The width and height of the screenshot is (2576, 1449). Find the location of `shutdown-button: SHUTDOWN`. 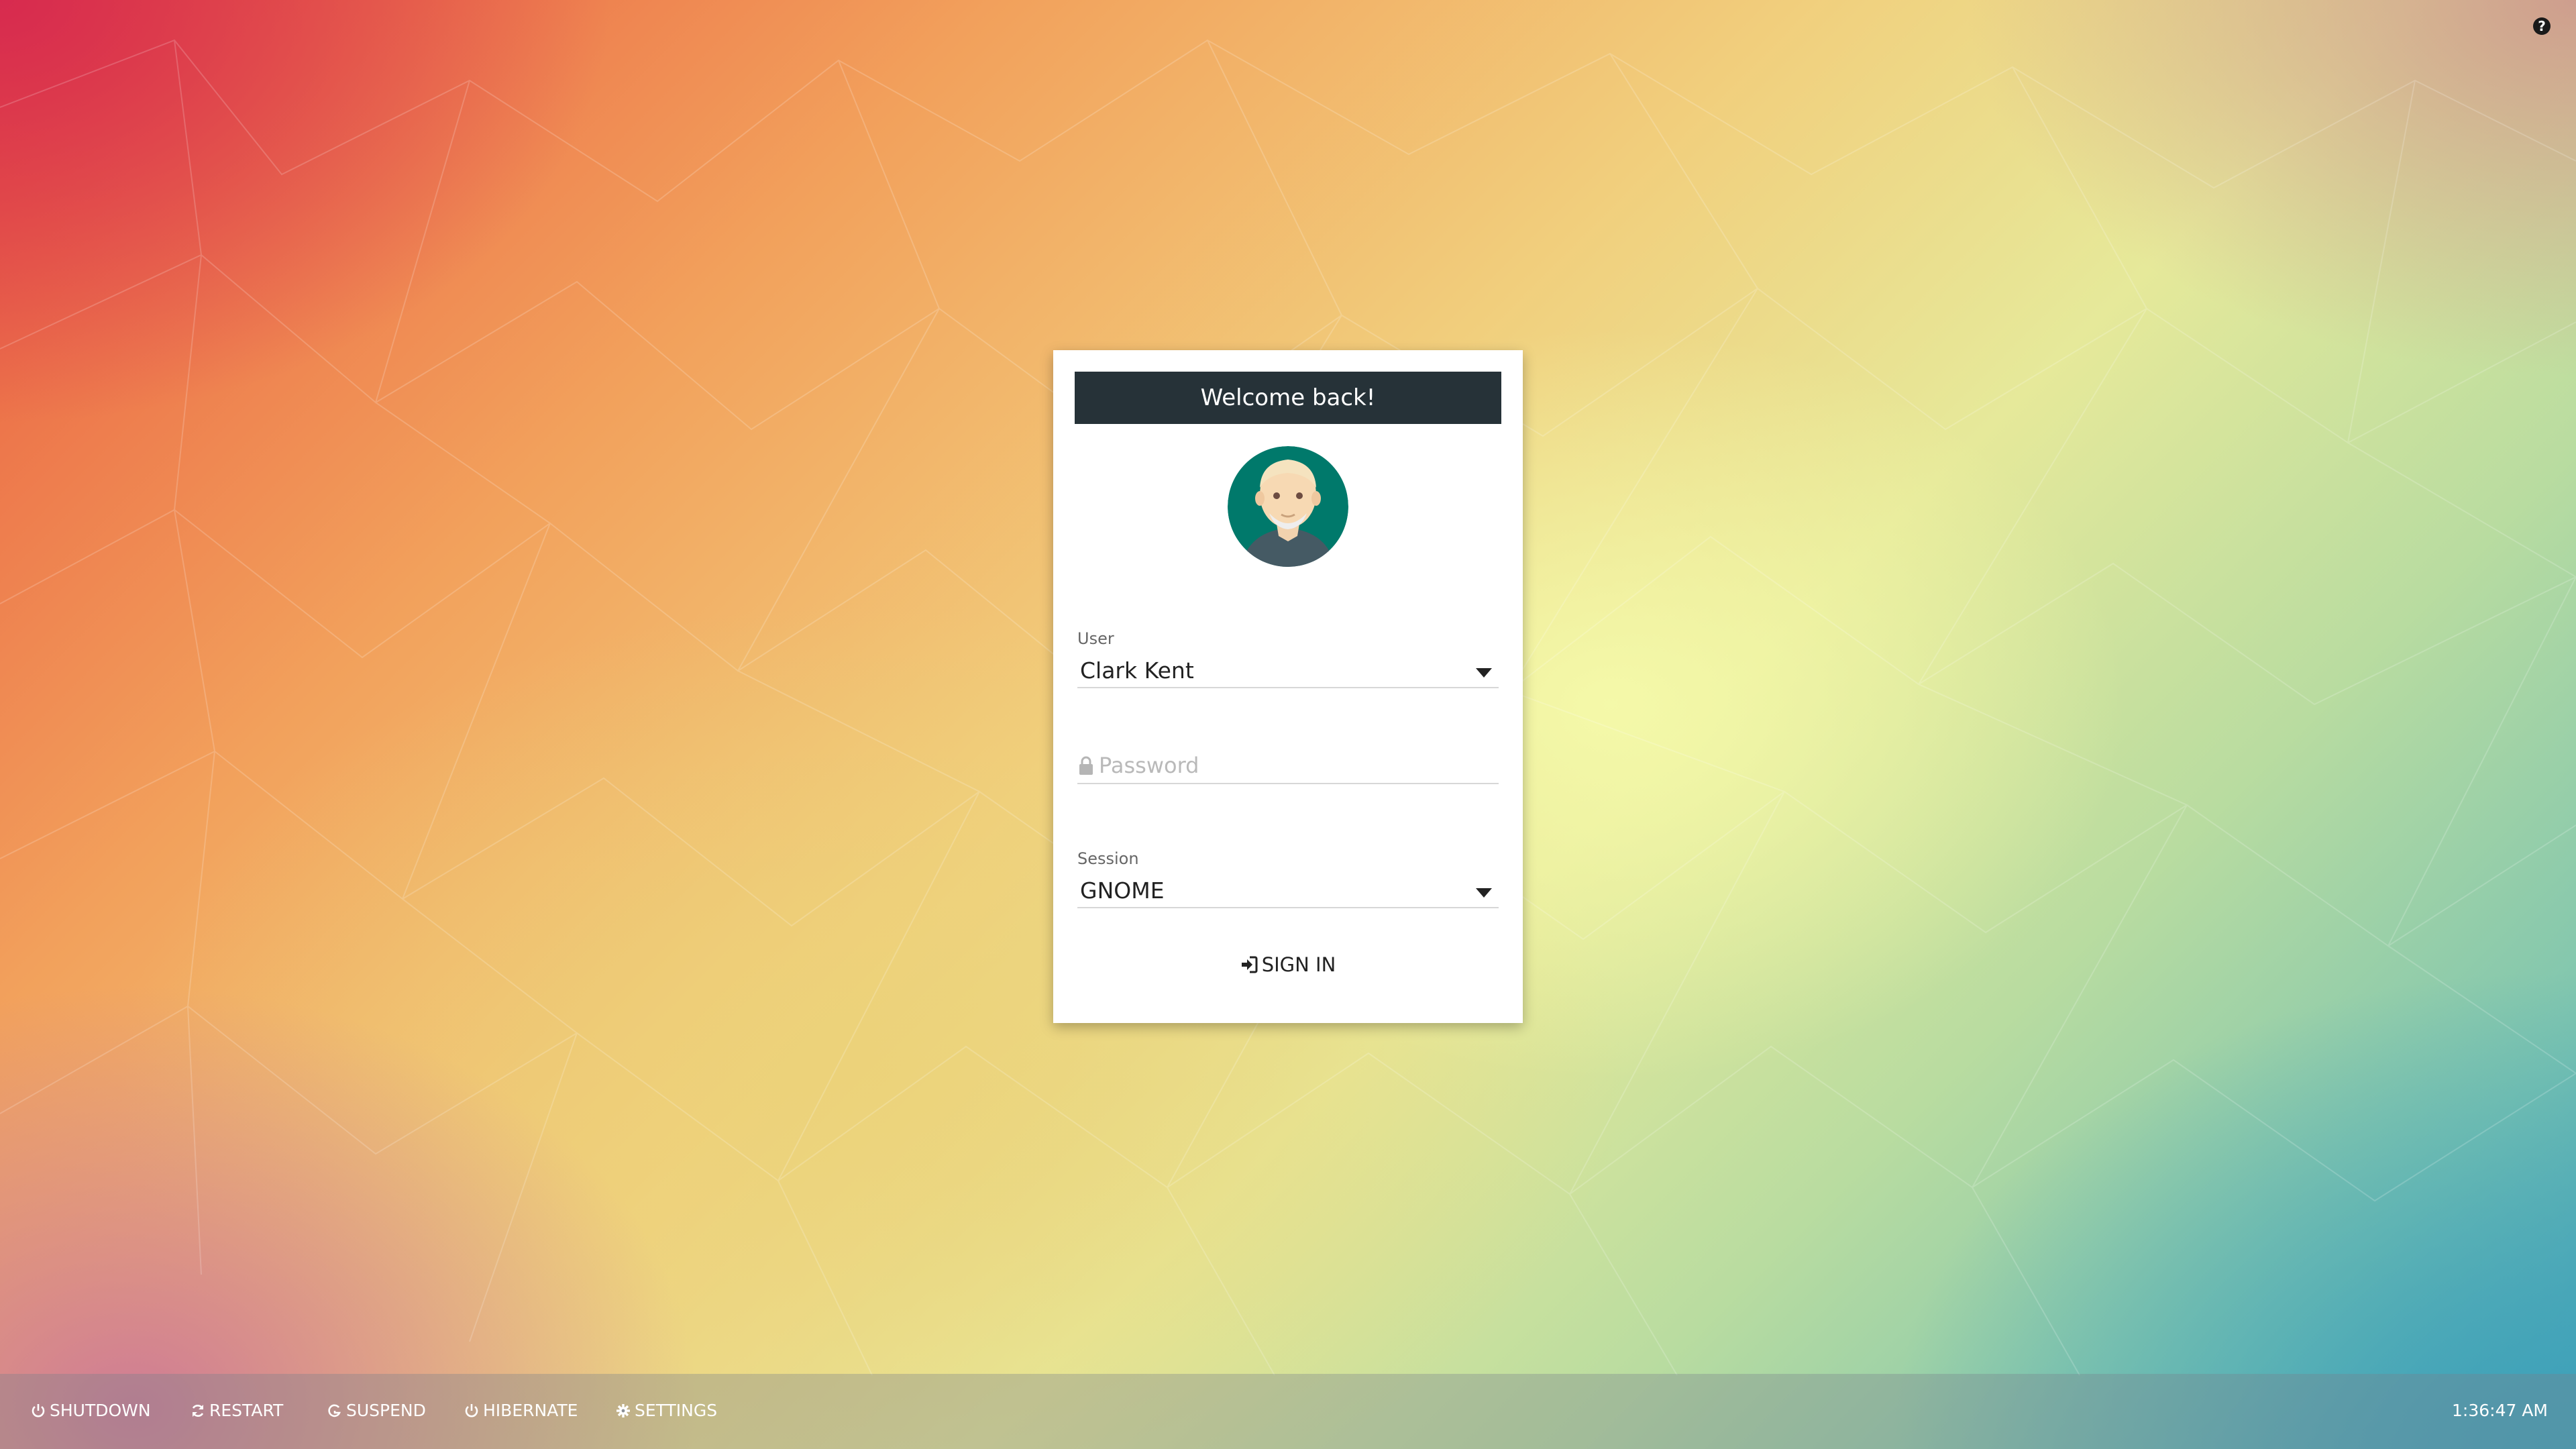

shutdown-button: SHUTDOWN is located at coordinates (91, 1411).